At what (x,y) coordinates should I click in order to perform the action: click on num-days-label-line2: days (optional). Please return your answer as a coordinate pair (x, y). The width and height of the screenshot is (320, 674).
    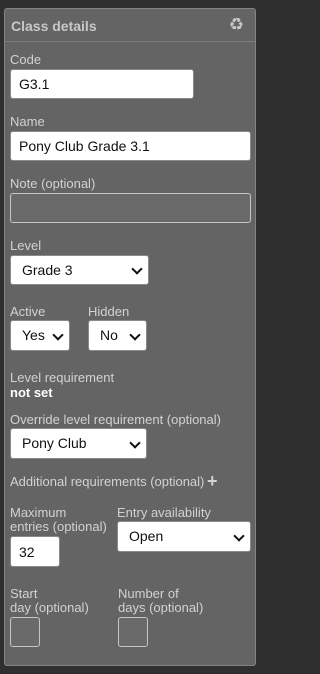
    Looking at the image, I should click on (161, 607).